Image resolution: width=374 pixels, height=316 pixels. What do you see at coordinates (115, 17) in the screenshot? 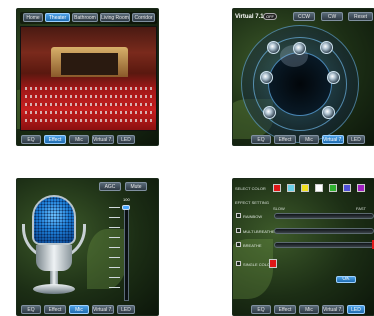
I see `tab-living-room: Living Room` at bounding box center [115, 17].